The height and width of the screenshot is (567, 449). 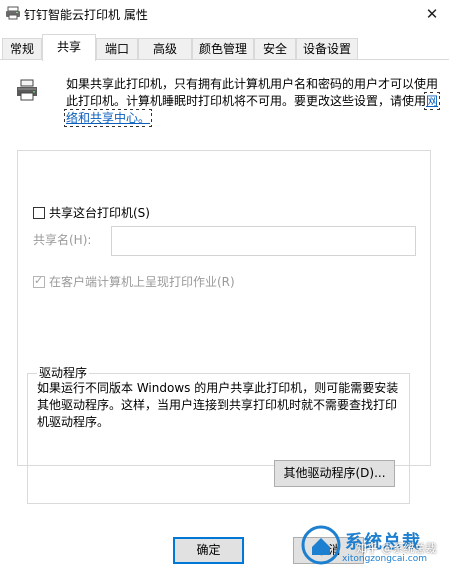 What do you see at coordinates (275, 49) in the screenshot?
I see `tab-security: 安全` at bounding box center [275, 49].